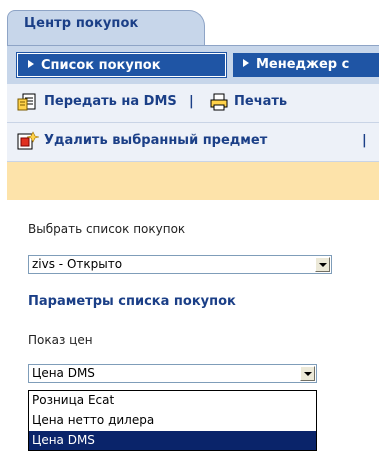 The image size is (379, 452). Describe the element at coordinates (121, 65) in the screenshot. I see `tab-shopping-list: Список покупок` at that location.